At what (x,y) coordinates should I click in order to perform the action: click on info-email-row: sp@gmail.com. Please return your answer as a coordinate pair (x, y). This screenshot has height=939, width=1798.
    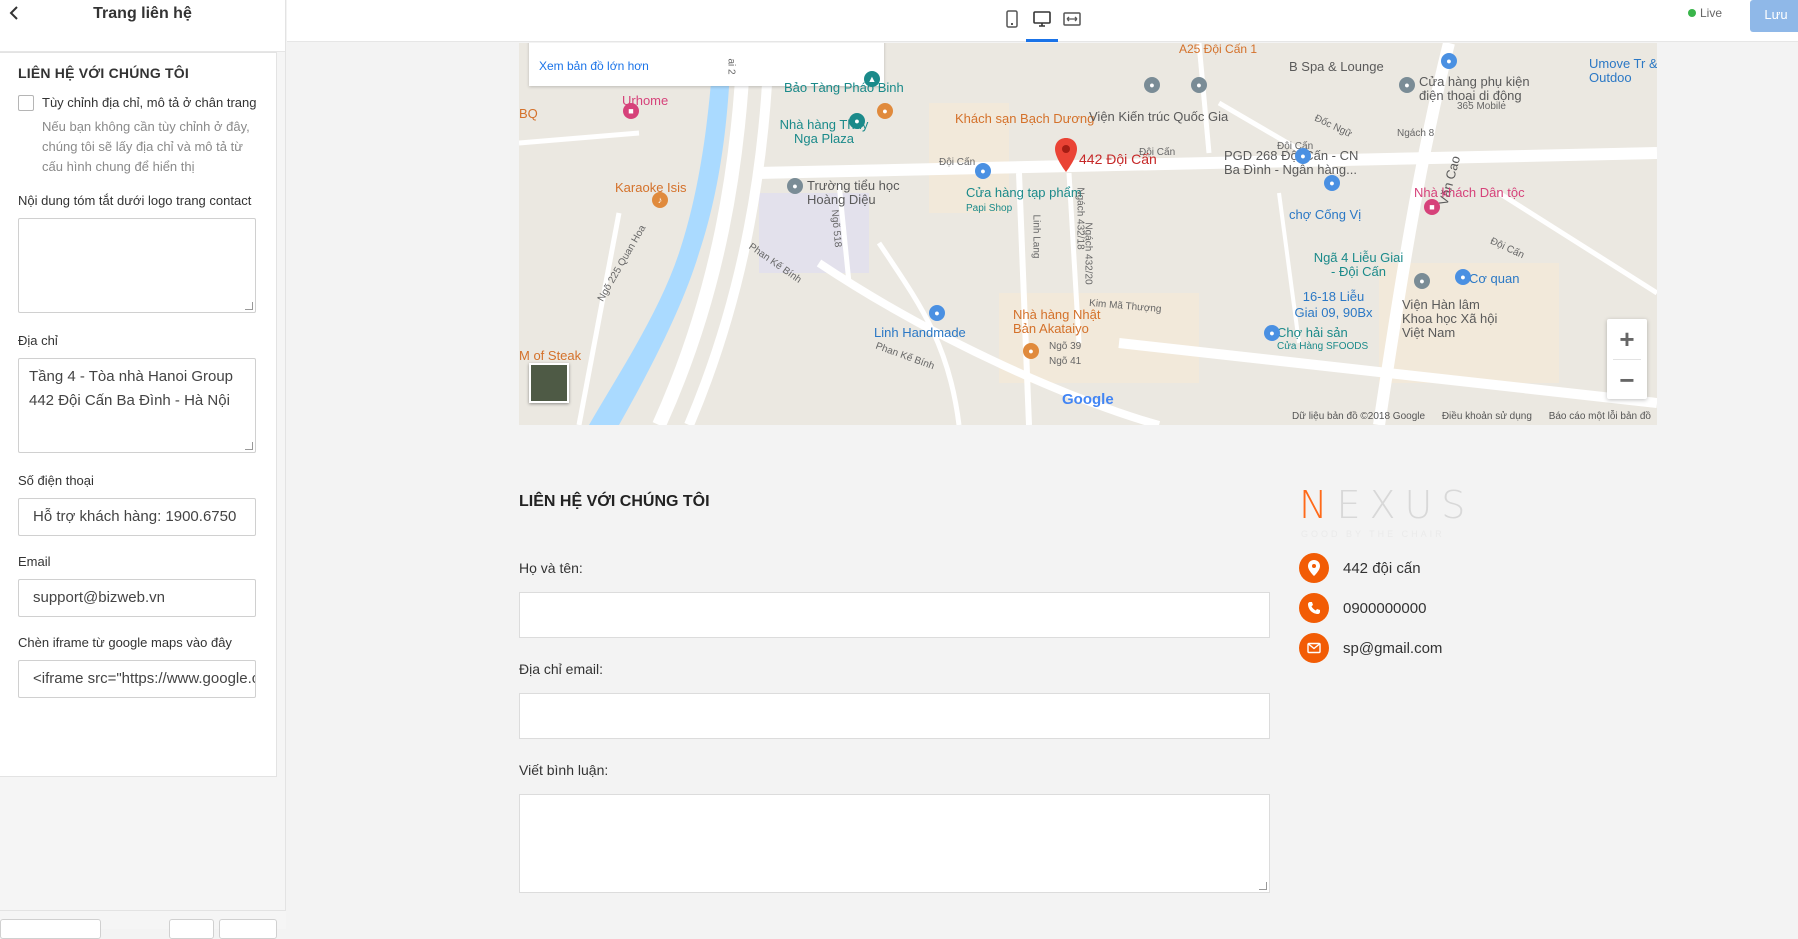
    Looking at the image, I should click on (1370, 648).